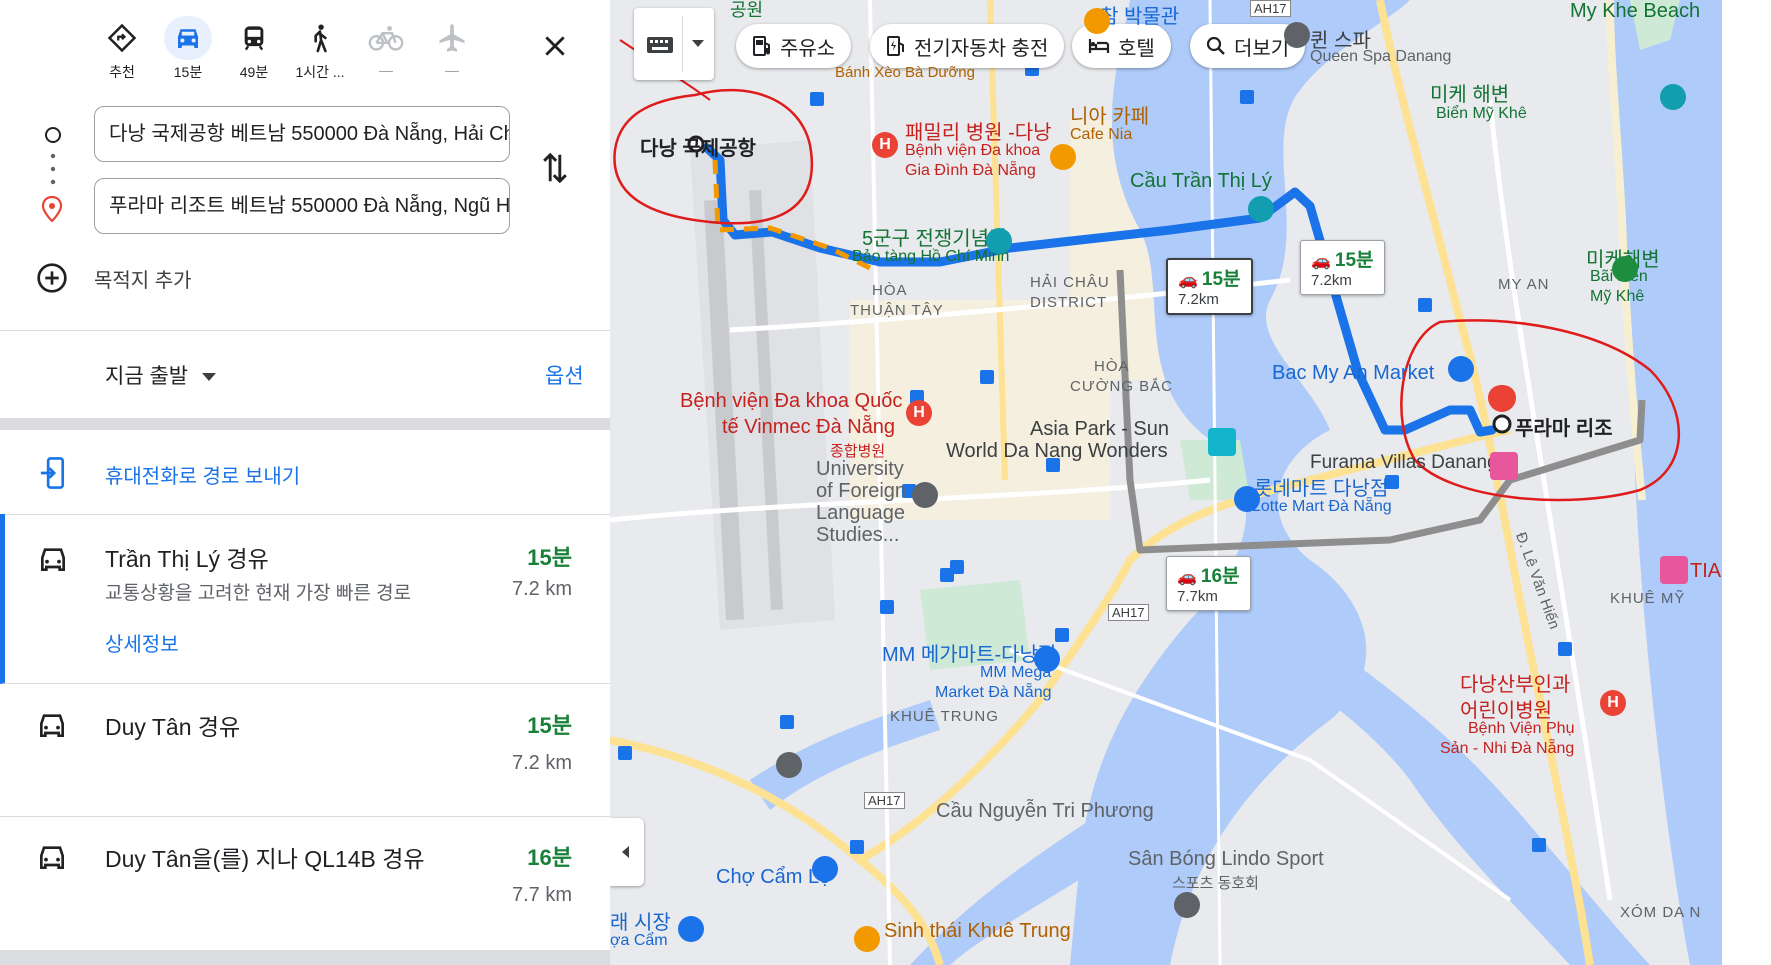 This screenshot has width=1771, height=965. What do you see at coordinates (967, 46) in the screenshot?
I see `chip-ev-charging: 전기자동차 충전` at bounding box center [967, 46].